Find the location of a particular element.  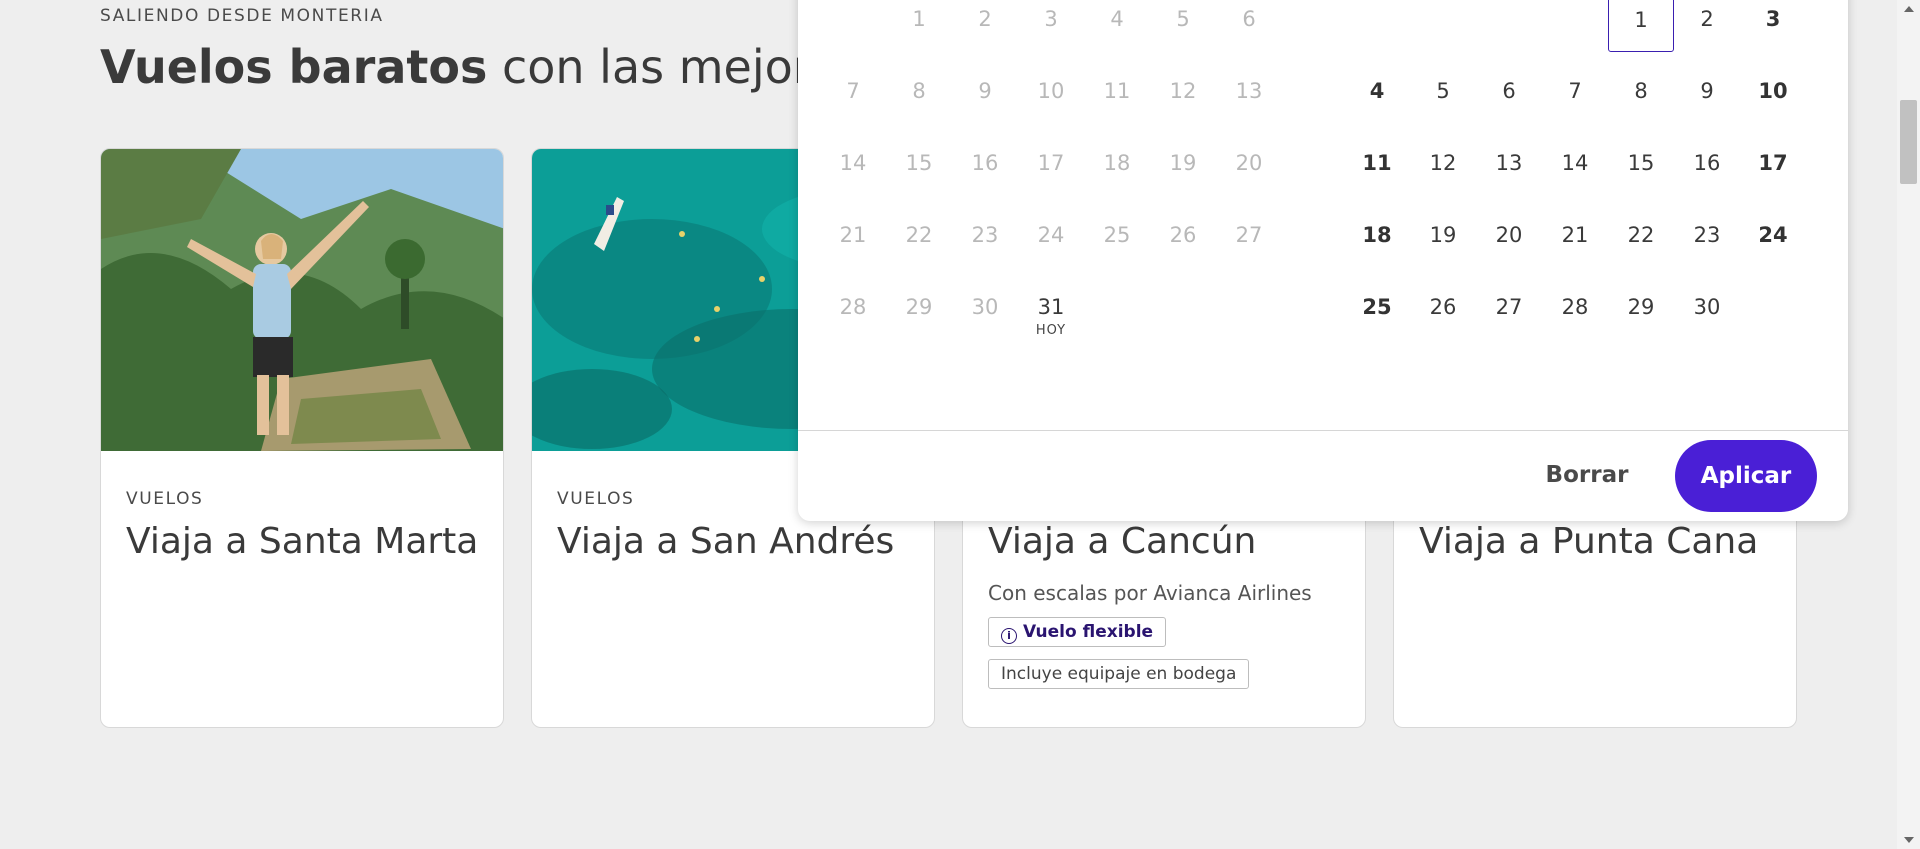

section-headline: Vuelos baratos con las mejores is located at coordinates (481, 67).